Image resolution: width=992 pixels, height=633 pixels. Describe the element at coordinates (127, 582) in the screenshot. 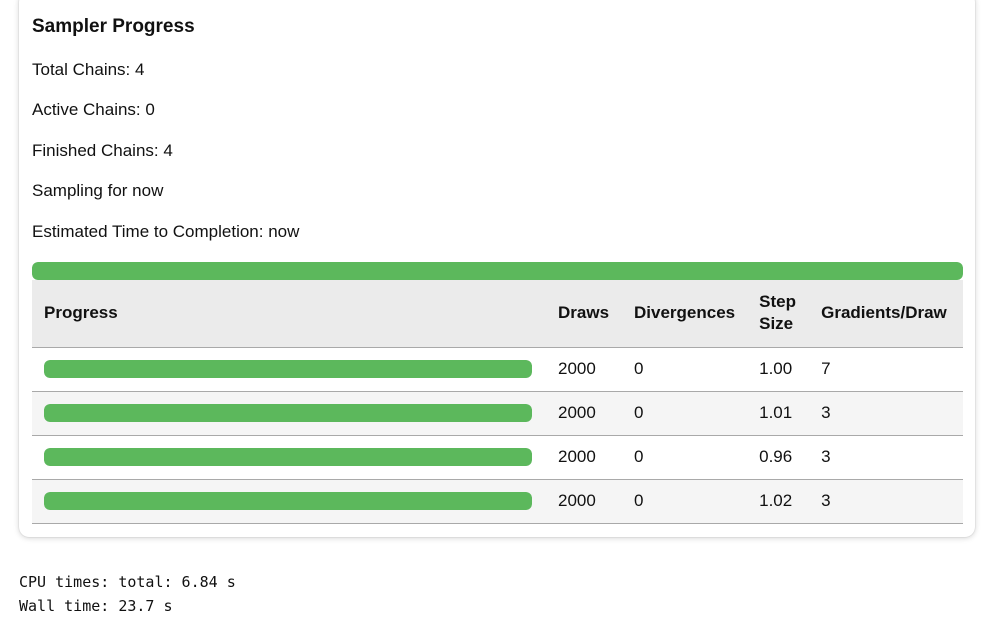

I see `cpu-times-text: CPU times: total: 6.84 s` at that location.